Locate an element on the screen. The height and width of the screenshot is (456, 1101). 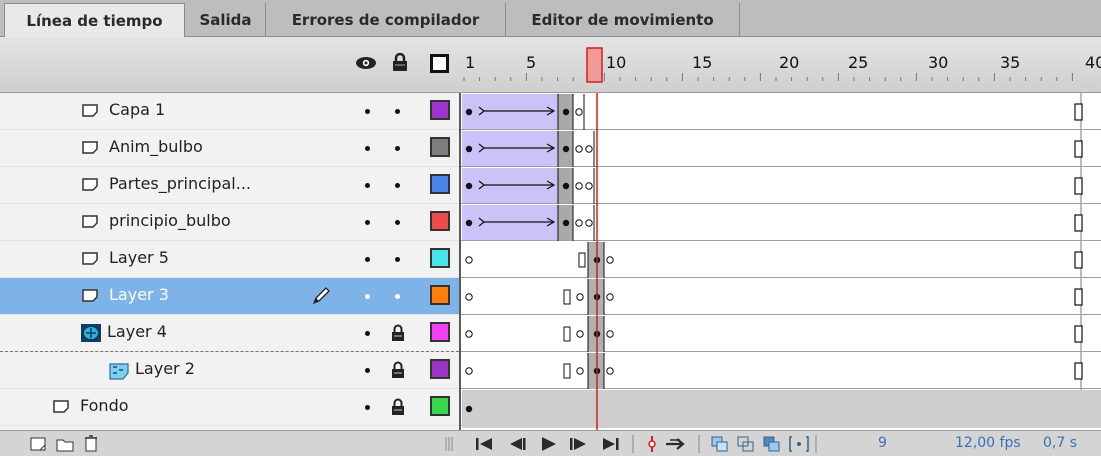
center-frame-icon is located at coordinates (652, 444).